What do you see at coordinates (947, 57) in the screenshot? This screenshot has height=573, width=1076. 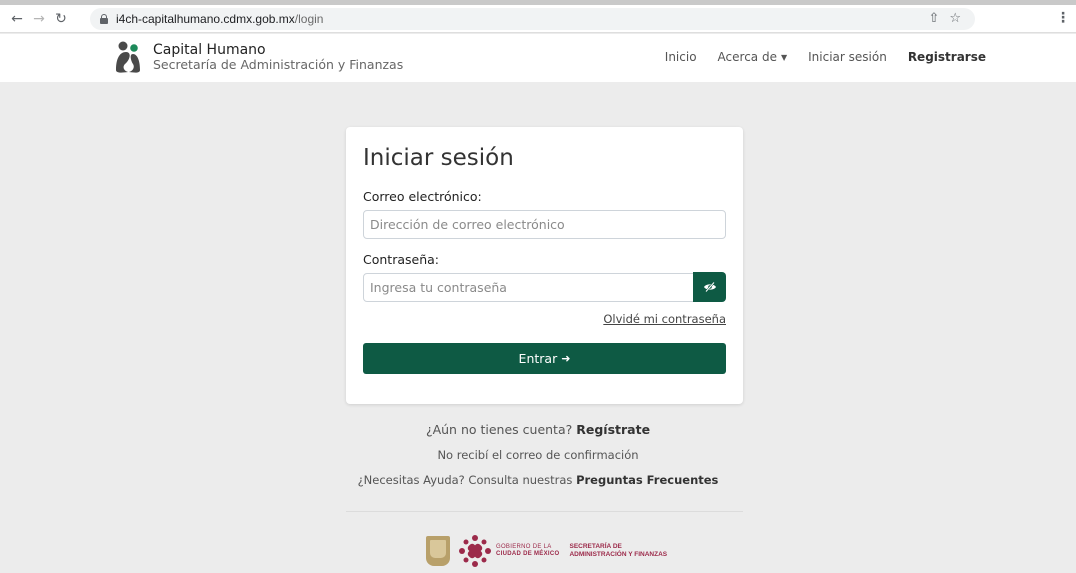 I see `nav-registrarse: Registrarse` at bounding box center [947, 57].